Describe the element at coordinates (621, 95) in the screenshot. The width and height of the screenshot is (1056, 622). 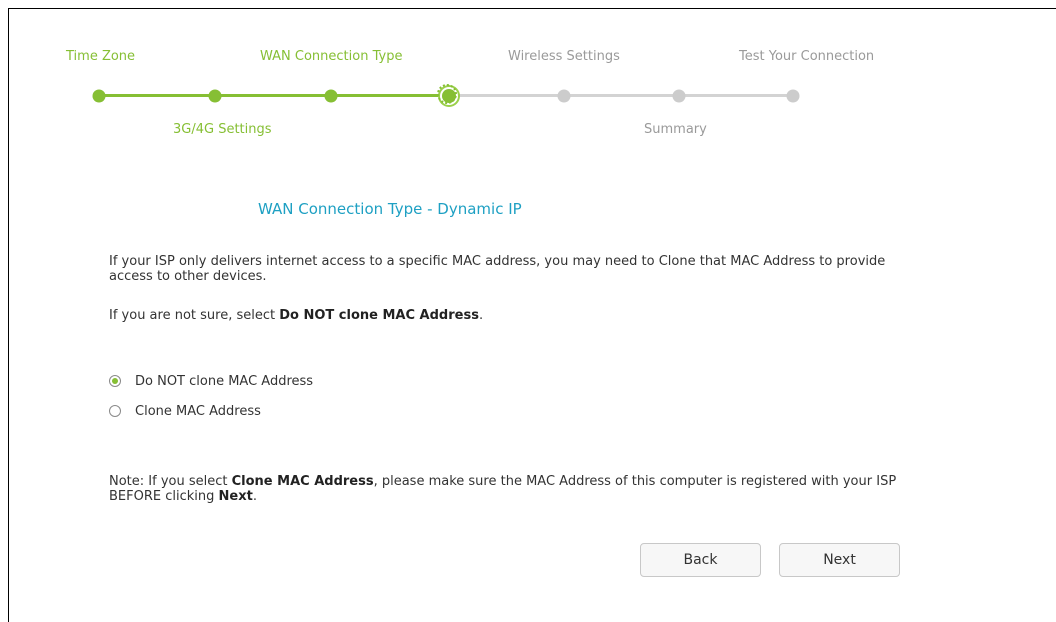
I see `progress-track-remaining` at that location.